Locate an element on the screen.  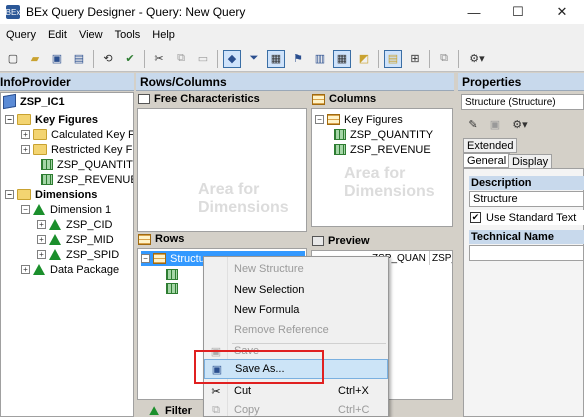
menu-view: View is located at coordinates (91, 35).